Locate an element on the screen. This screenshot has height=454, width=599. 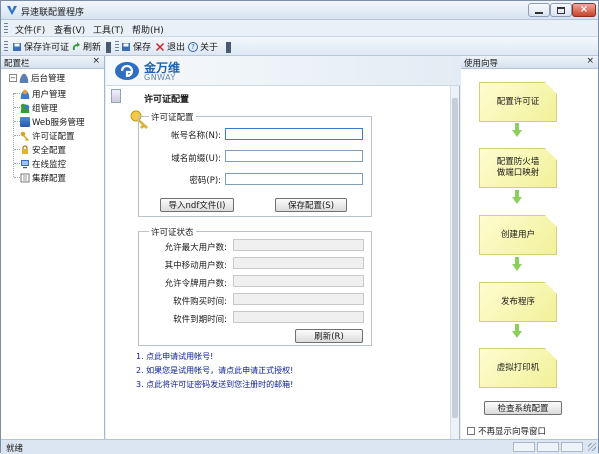
refresh-button: 刷新 is located at coordinates (86, 46).